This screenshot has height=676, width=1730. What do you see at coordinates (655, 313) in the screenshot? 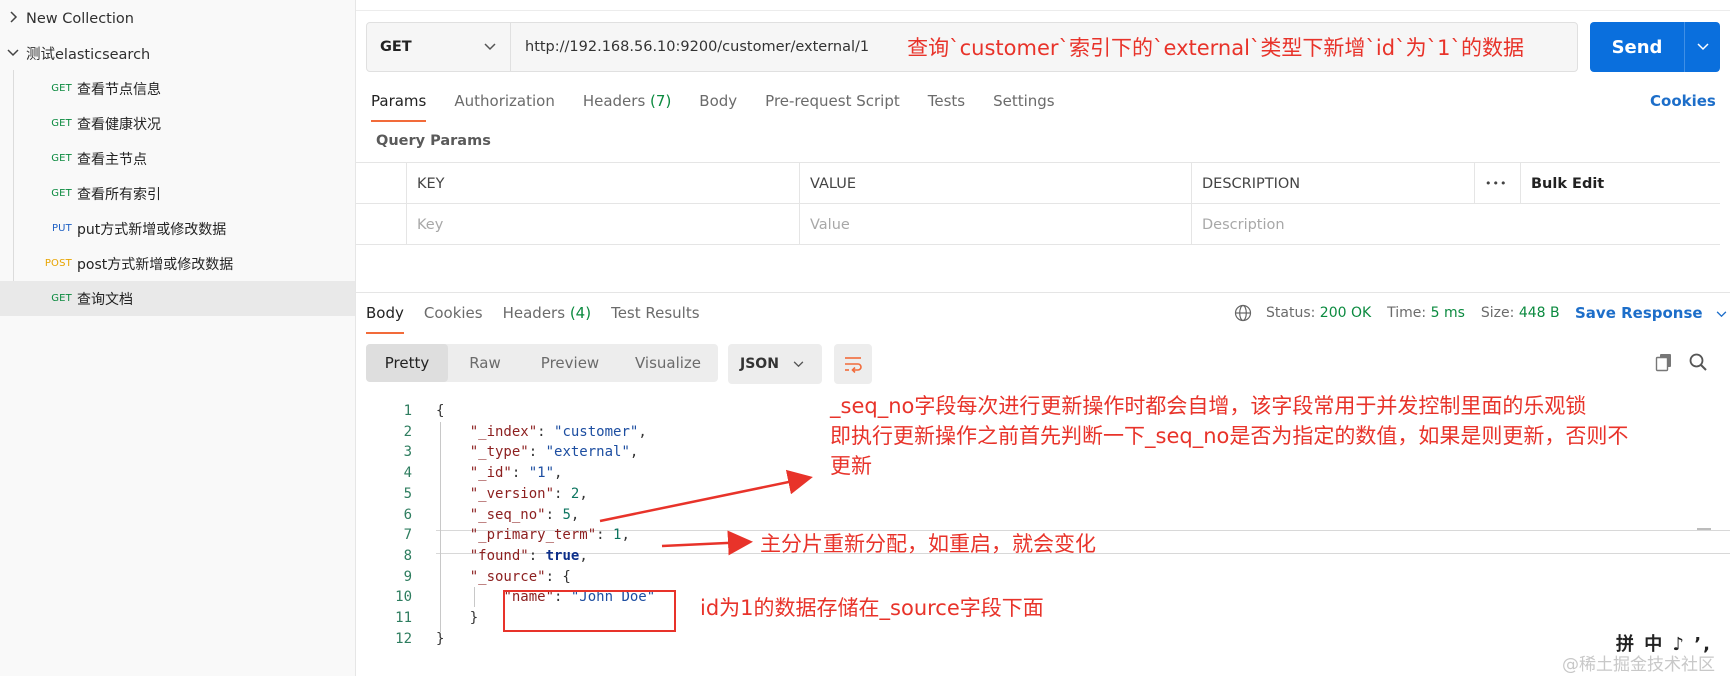
I see `tab-label: Test Results` at bounding box center [655, 313].